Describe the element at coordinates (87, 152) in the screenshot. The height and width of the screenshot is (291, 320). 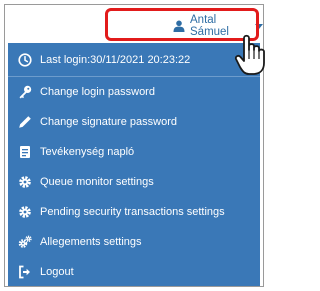
I see `menu-item-label: Tevékenység napló` at that location.